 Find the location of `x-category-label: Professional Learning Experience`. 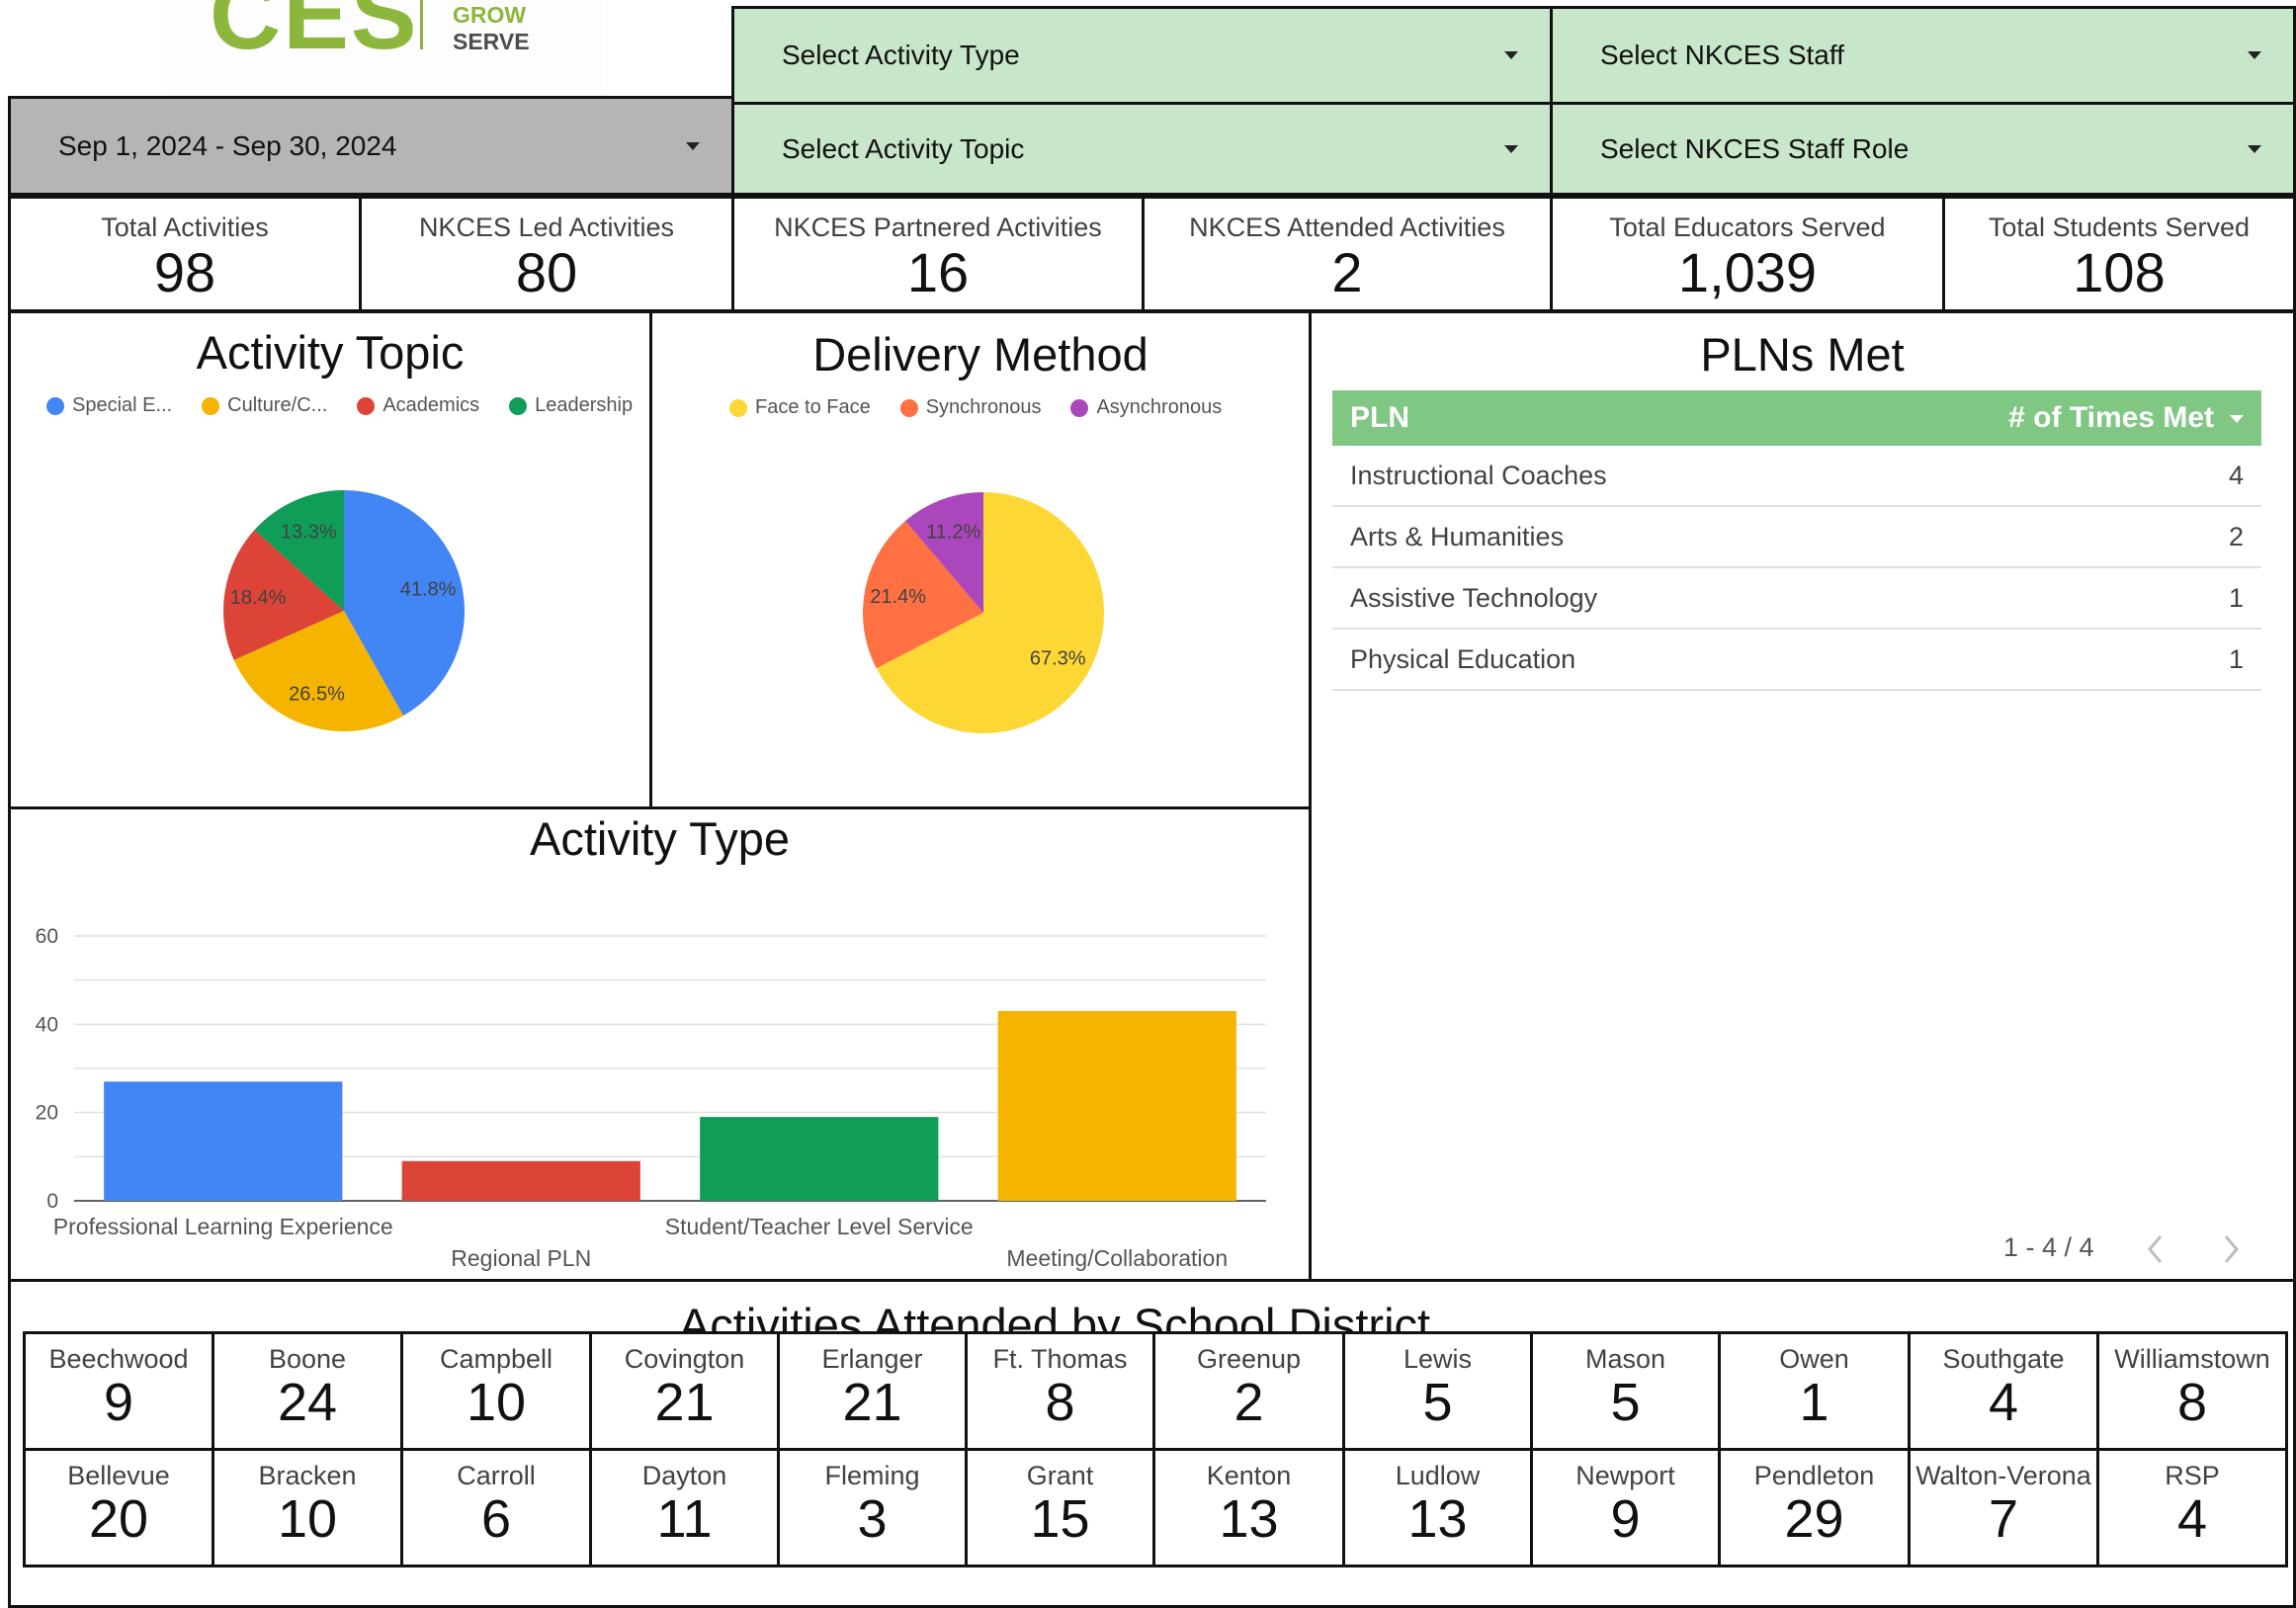

x-category-label: Professional Learning Experience is located at coordinates (223, 1226).